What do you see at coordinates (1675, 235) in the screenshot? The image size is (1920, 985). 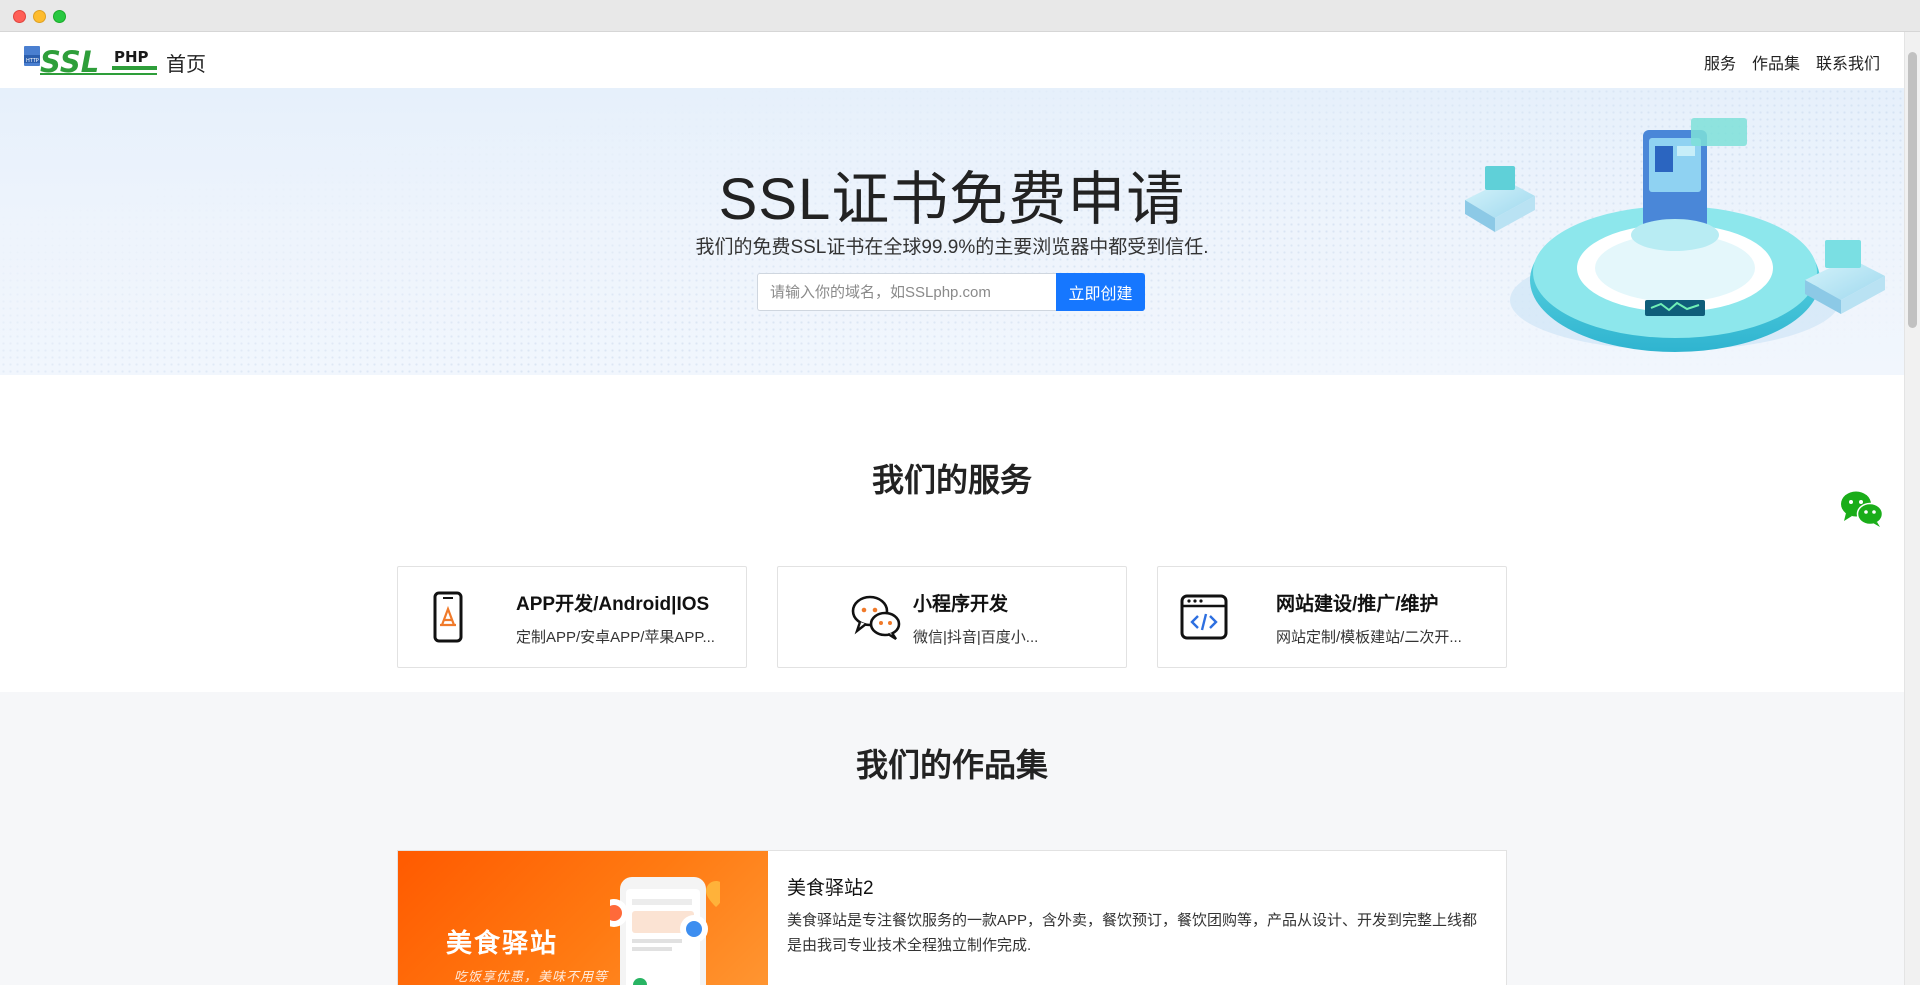 I see `hero-server-illustration-icon` at bounding box center [1675, 235].